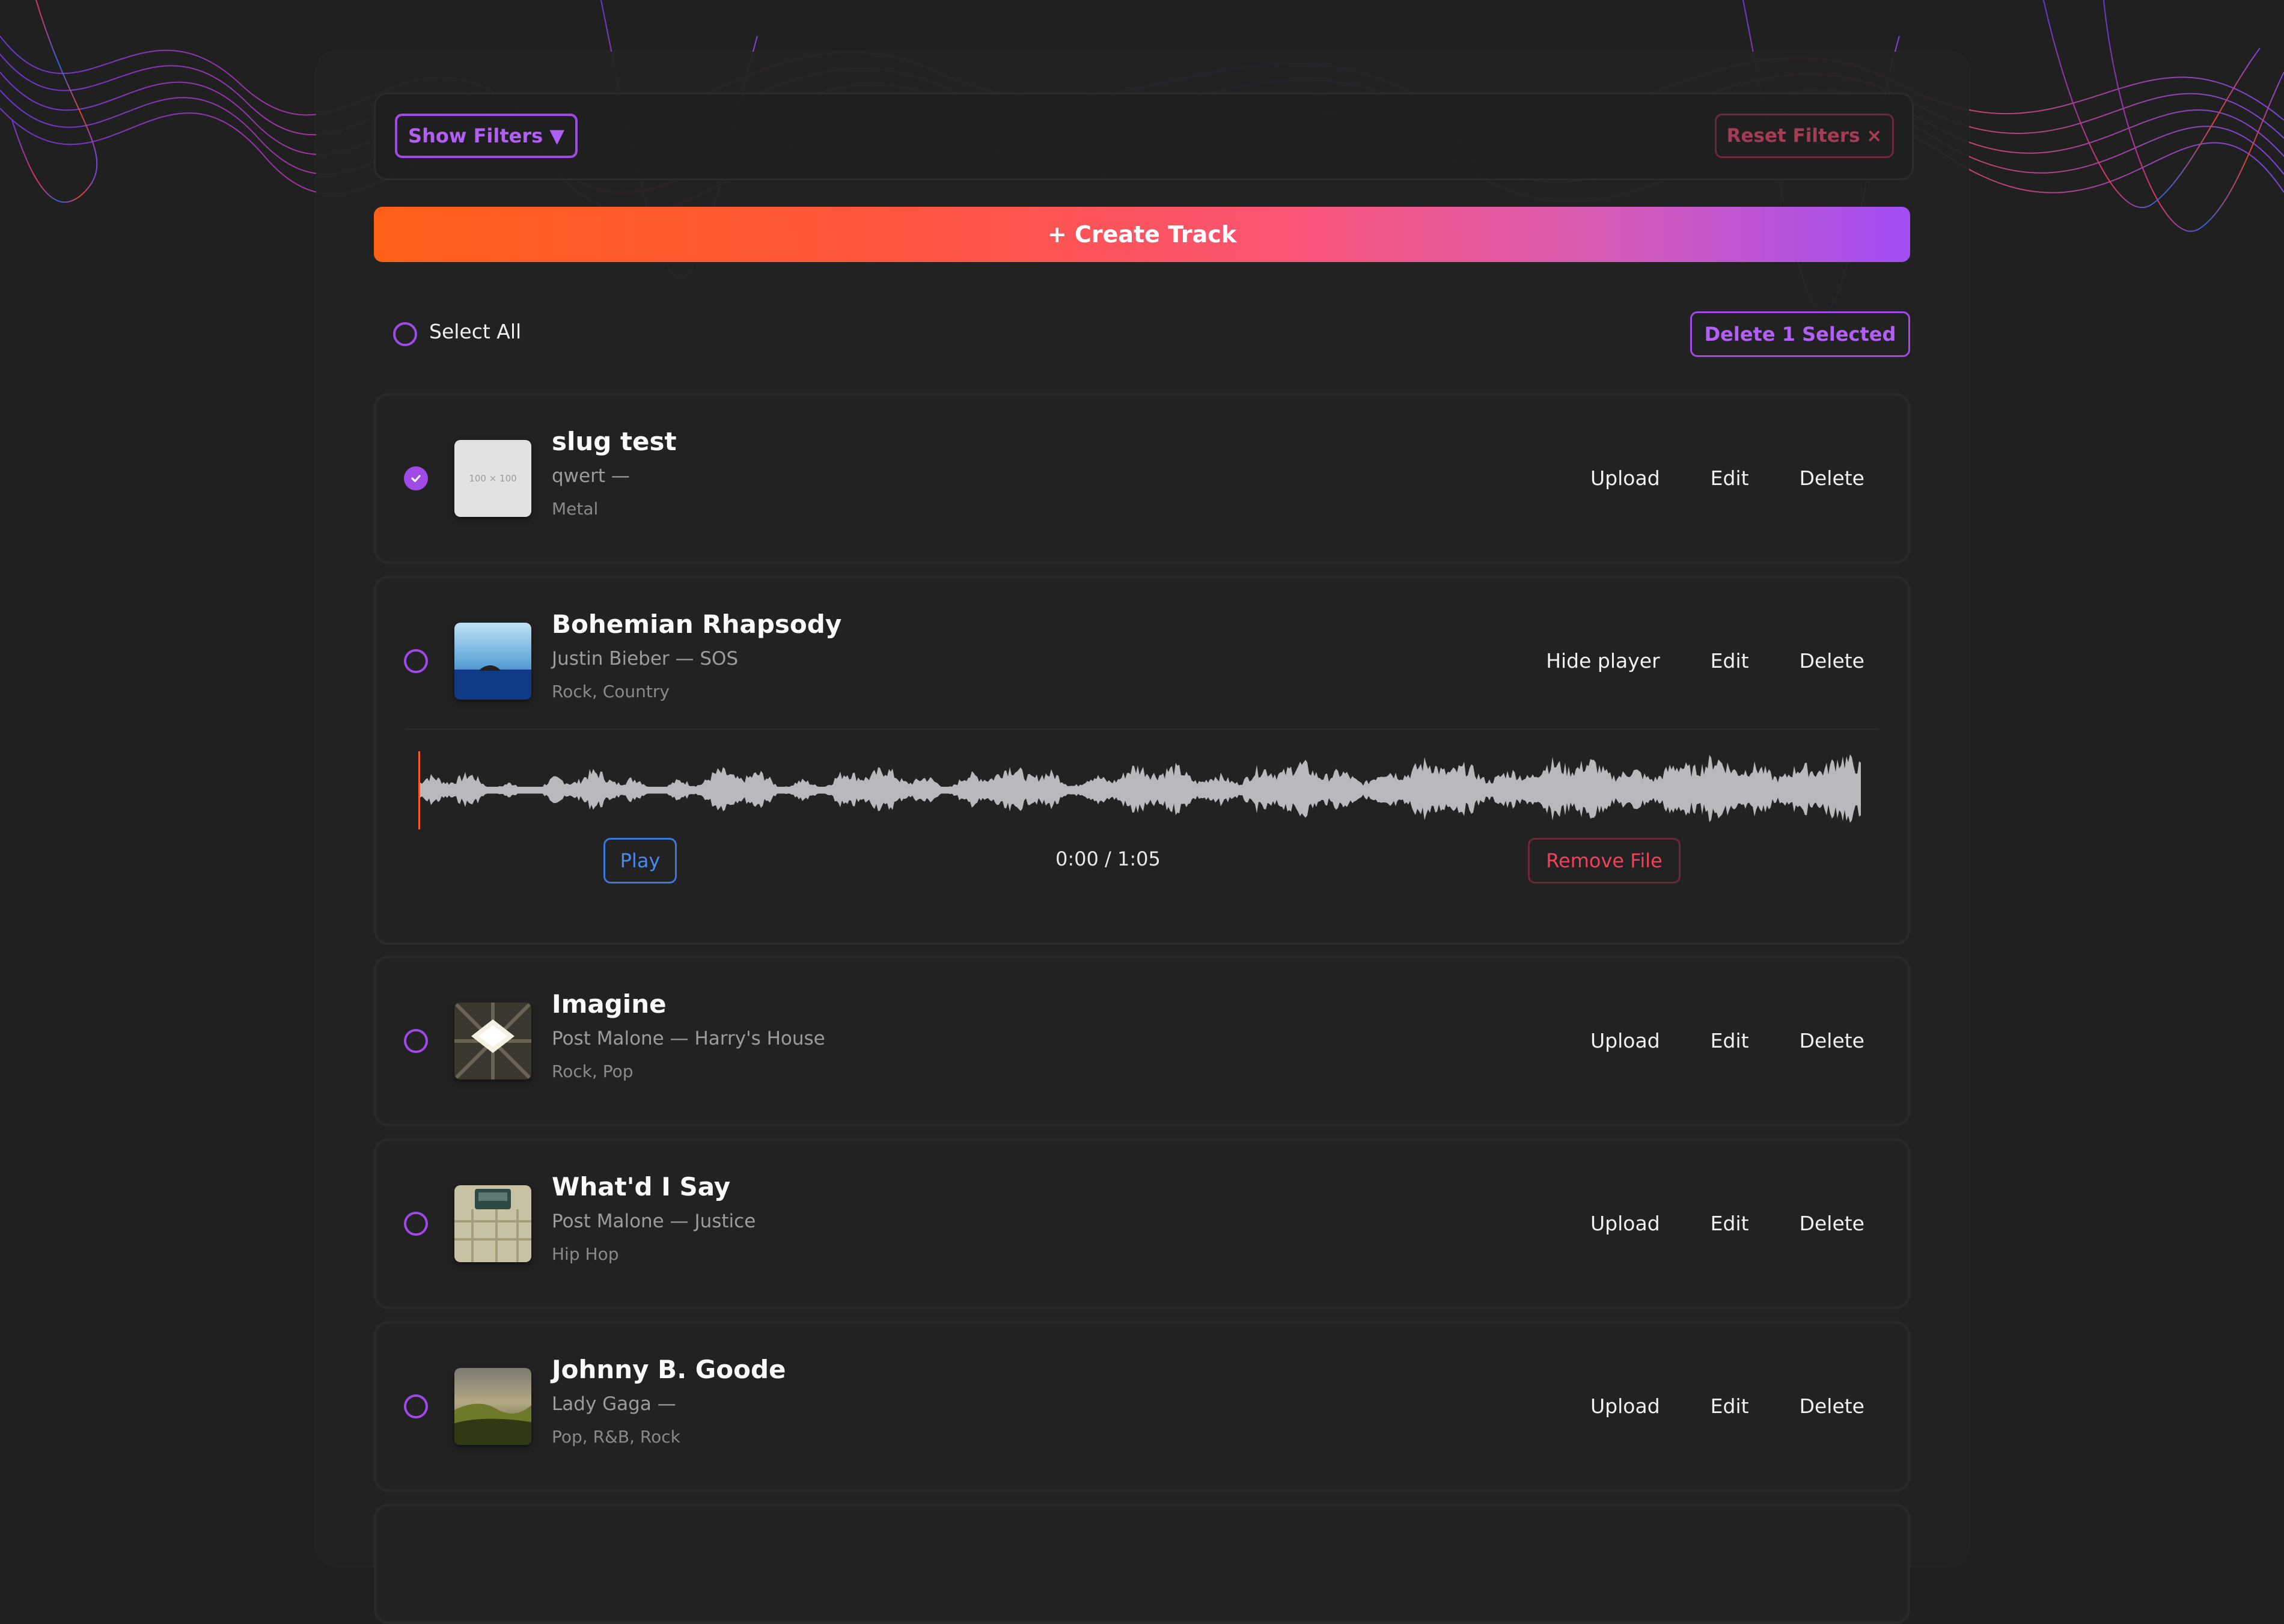 The height and width of the screenshot is (1624, 2284). Describe the element at coordinates (591, 476) in the screenshot. I see `track-artist-album: qwert —` at that location.